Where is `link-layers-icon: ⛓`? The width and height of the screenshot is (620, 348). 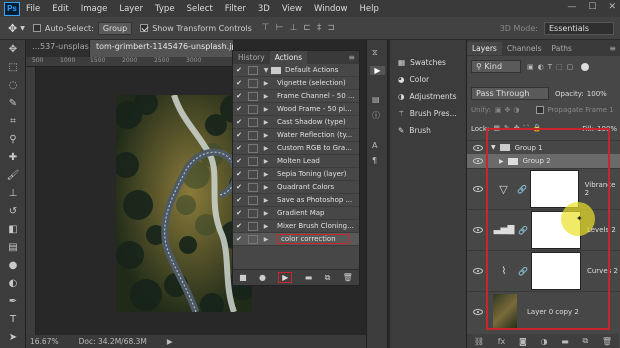 link-layers-icon: ⛓ is located at coordinates (479, 341).